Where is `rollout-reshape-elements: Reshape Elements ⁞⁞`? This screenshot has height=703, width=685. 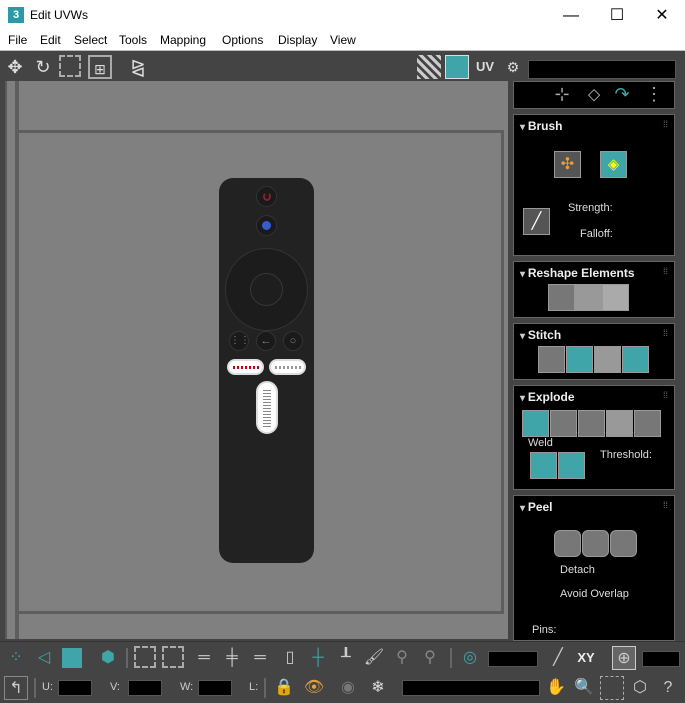
rollout-reshape-elements: Reshape Elements ⁞⁞ is located at coordinates (594, 289).